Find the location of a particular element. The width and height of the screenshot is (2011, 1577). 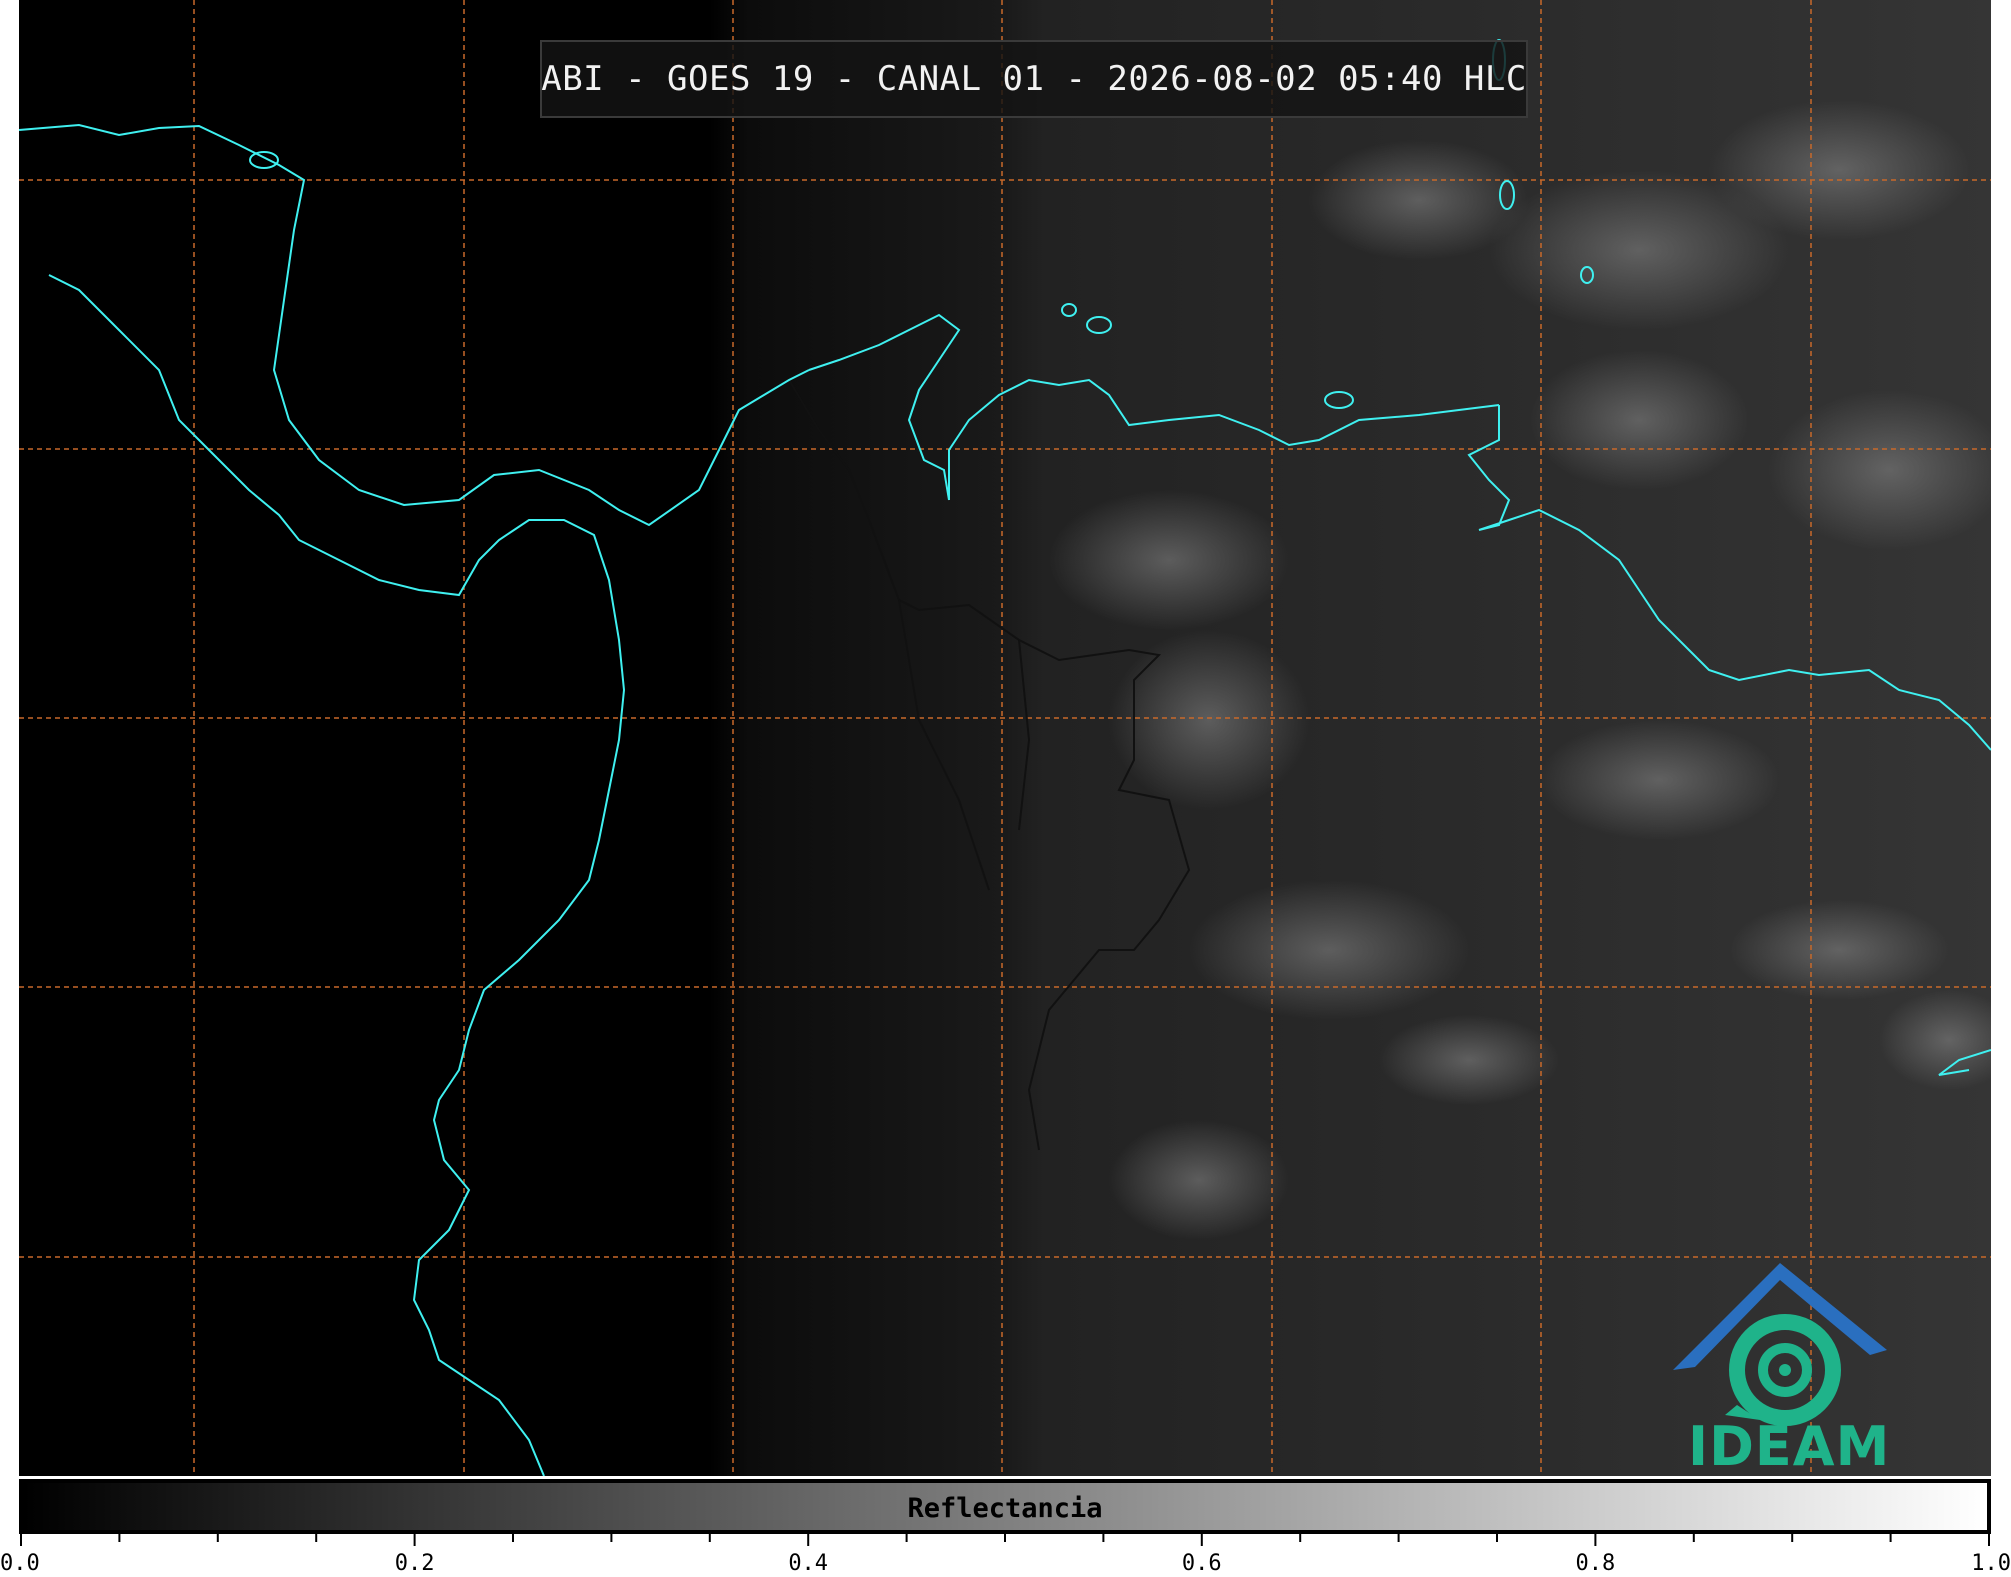

colorbar-label: Reflectancia is located at coordinates (1005, 1508).